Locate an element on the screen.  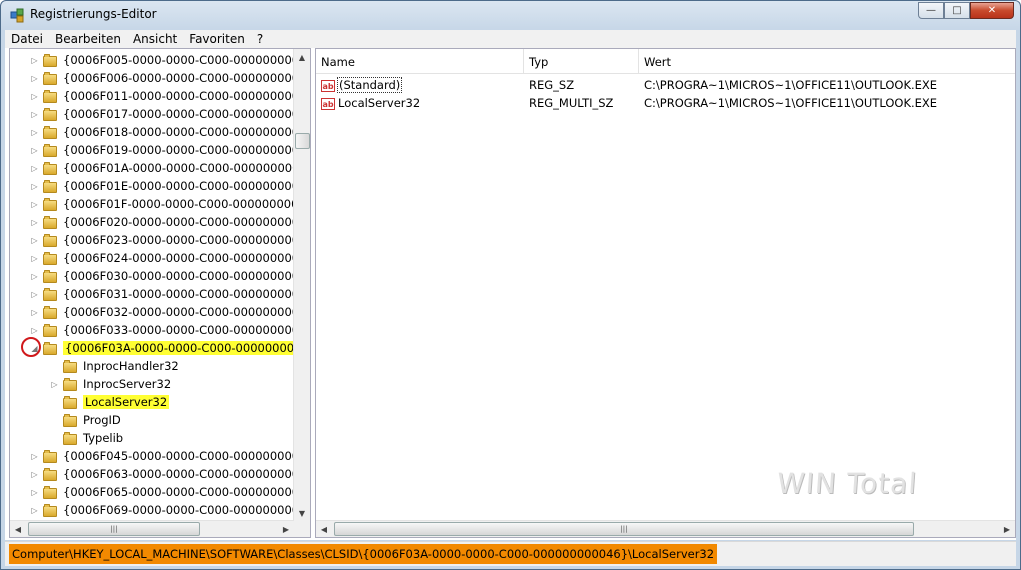
tree-hscroll-thumb: ||| is located at coordinates (114, 529).